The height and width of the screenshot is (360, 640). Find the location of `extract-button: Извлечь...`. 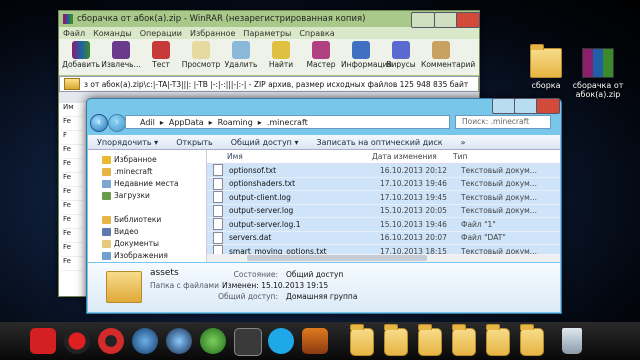

extract-button: Извлечь... is located at coordinates (121, 57).